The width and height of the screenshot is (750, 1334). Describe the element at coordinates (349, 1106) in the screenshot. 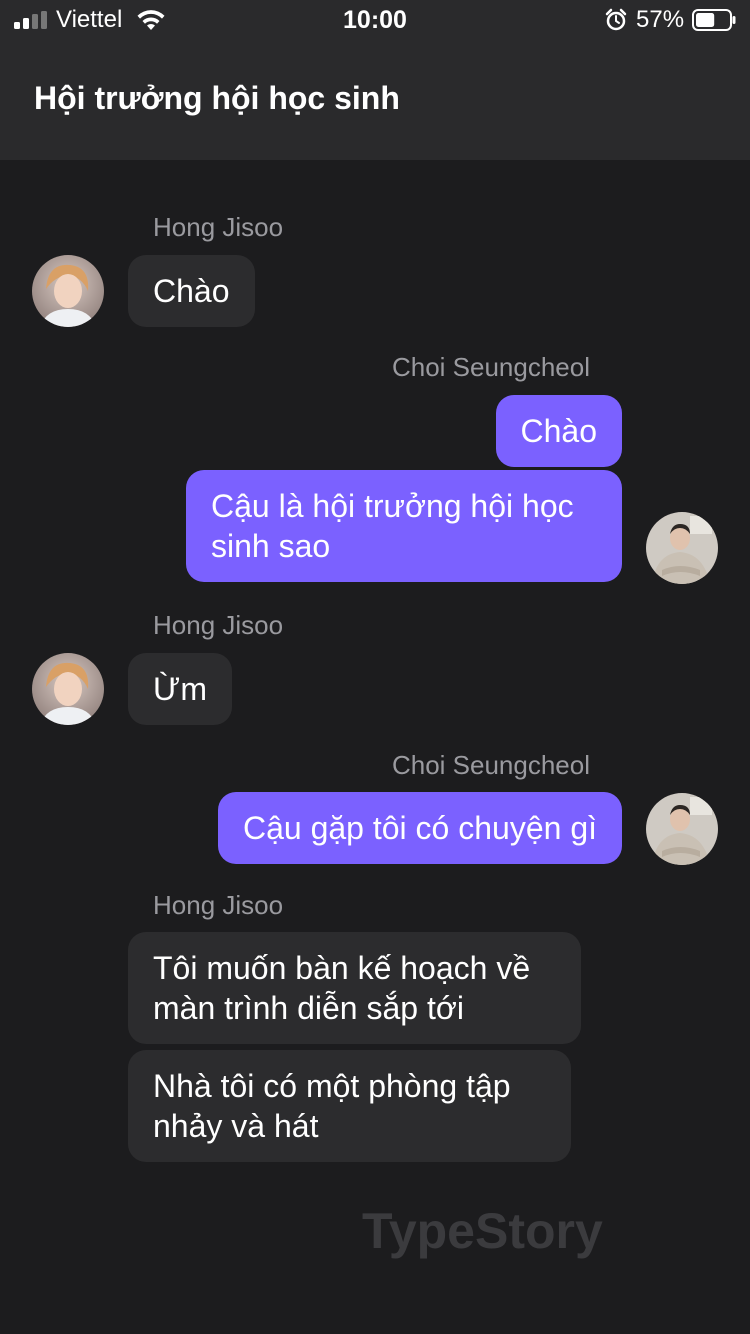

I see `message-bubble-incoming: Nhà tôi có một phòng tập nhảy và hát` at that location.